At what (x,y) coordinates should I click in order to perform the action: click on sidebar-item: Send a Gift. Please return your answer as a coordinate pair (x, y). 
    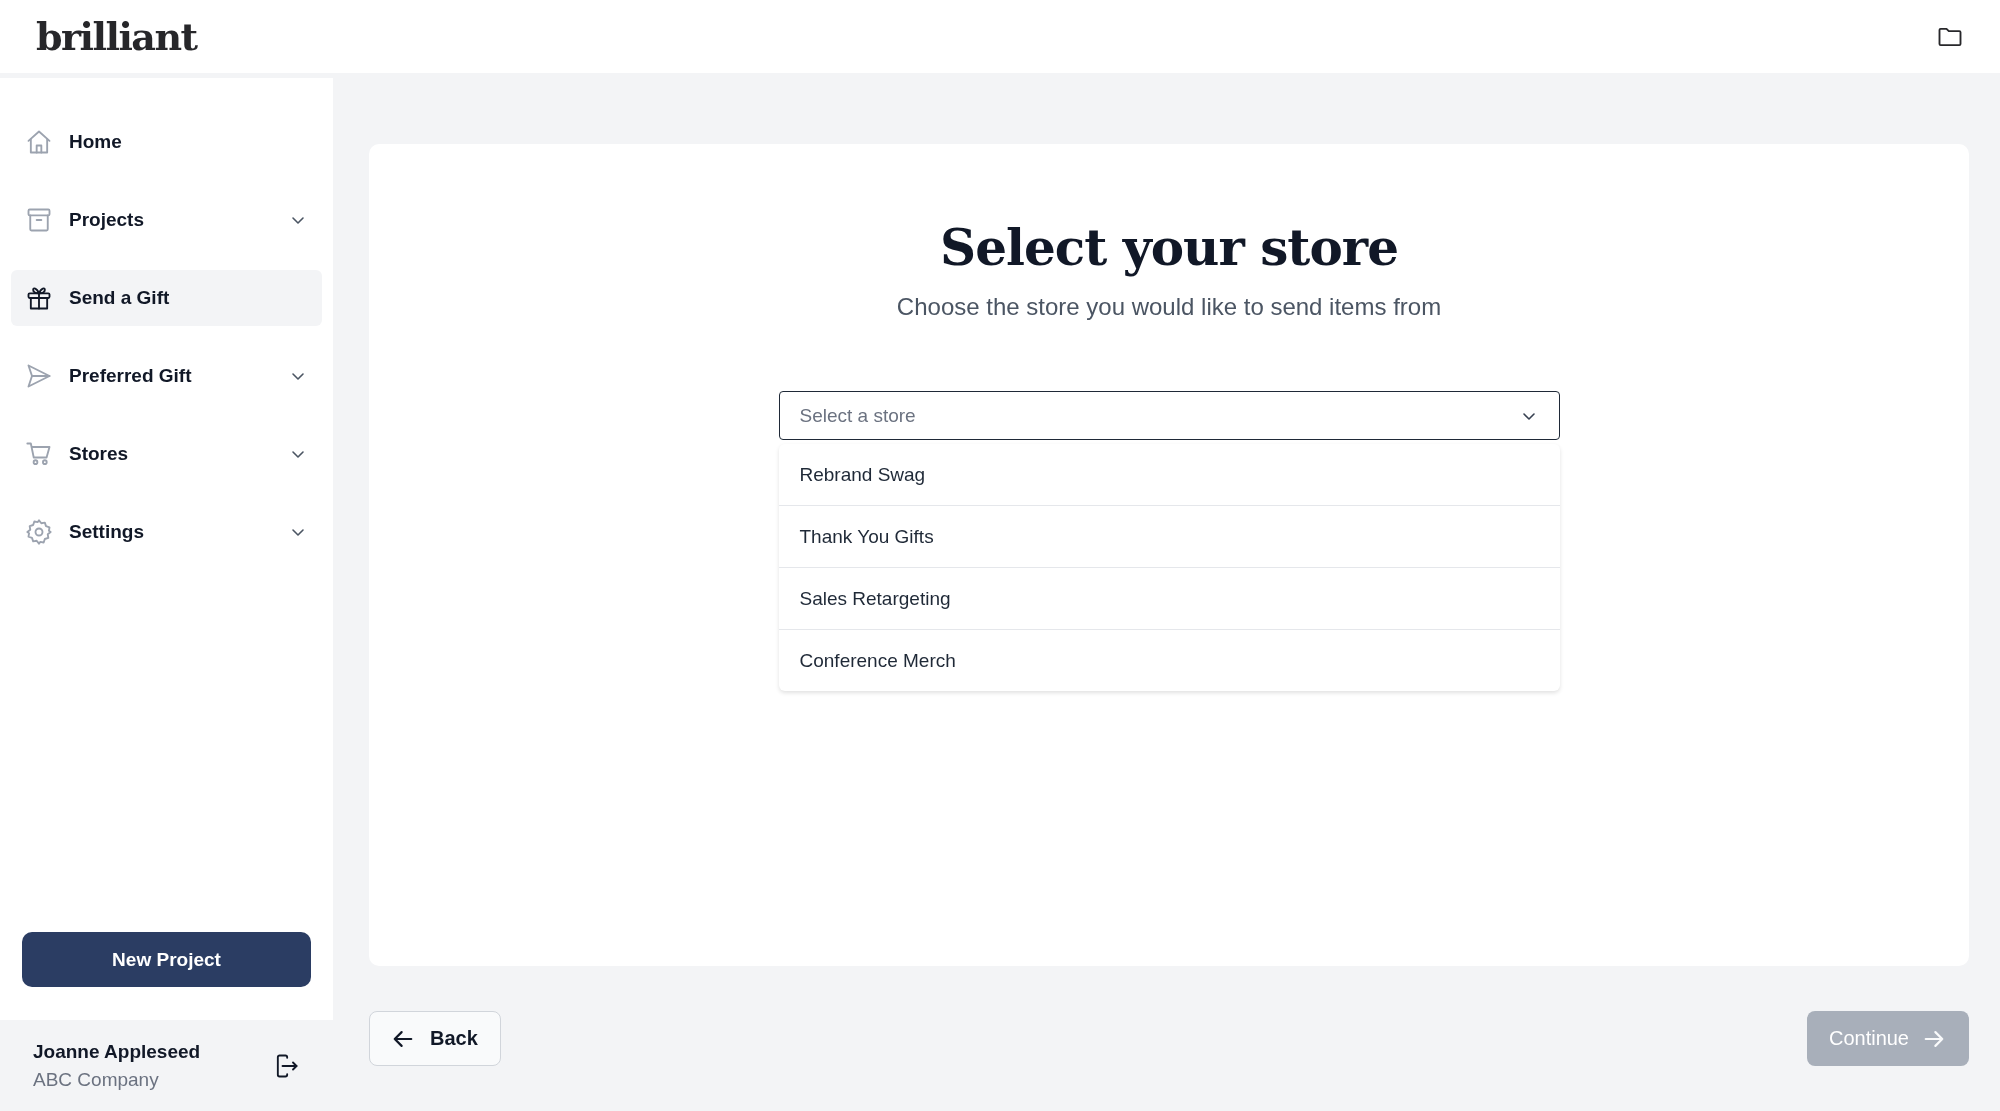
    Looking at the image, I should click on (166, 298).